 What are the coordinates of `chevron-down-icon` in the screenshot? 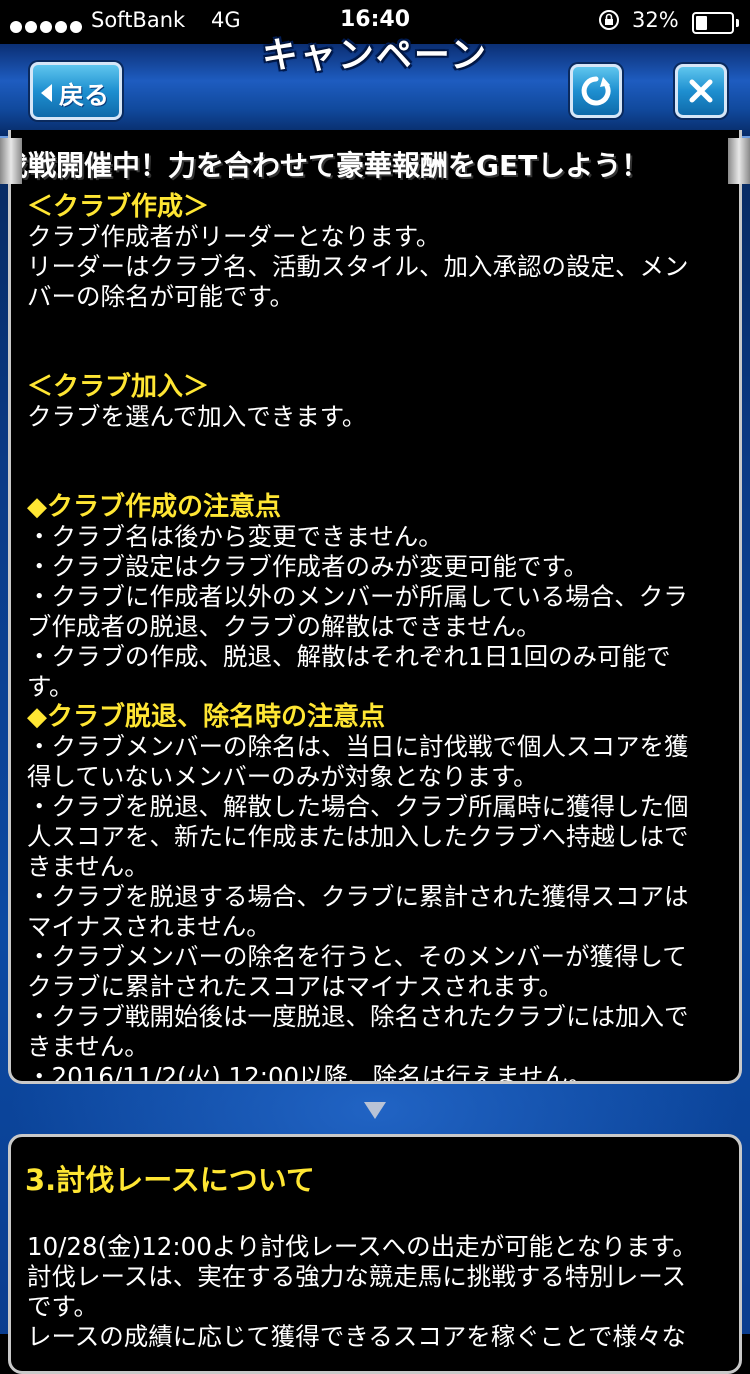 It's located at (375, 1110).